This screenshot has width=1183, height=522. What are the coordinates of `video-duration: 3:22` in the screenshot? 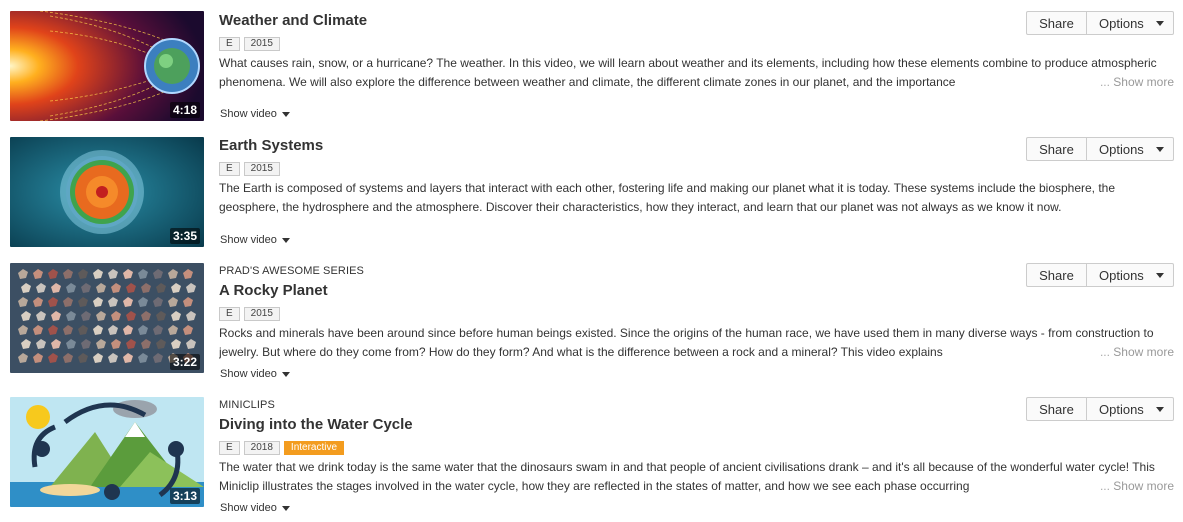 It's located at (184, 362).